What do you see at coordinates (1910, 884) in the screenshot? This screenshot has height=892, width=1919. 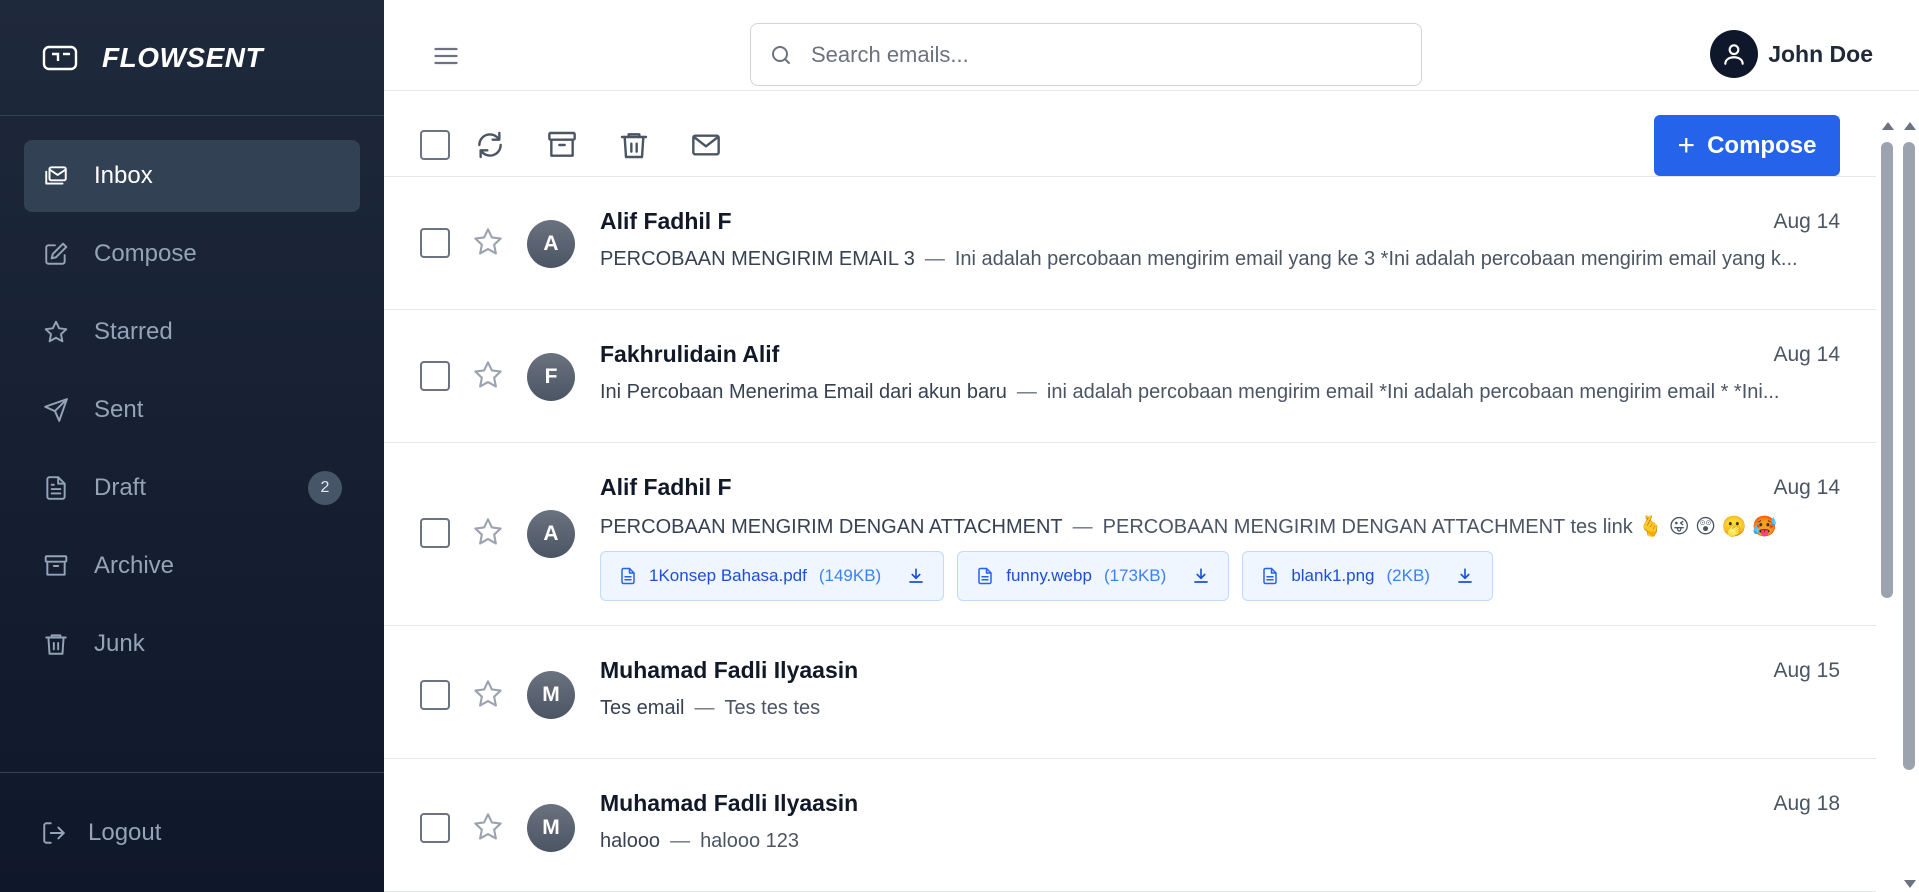 I see `scroll-down-icon` at bounding box center [1910, 884].